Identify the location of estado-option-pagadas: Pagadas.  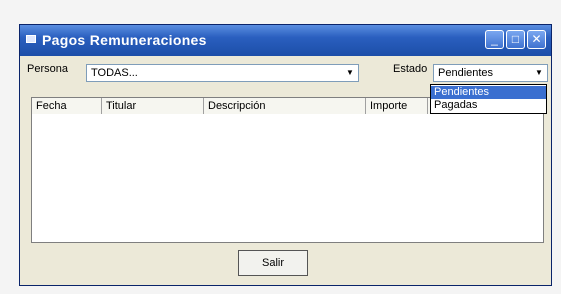
(488, 105).